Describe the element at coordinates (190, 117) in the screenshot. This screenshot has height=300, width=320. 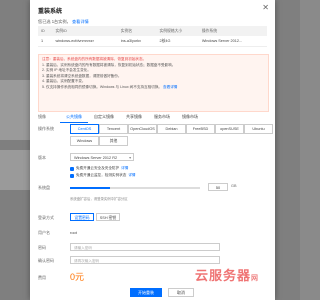
I see `tab-image-market: 镜像市场` at that location.